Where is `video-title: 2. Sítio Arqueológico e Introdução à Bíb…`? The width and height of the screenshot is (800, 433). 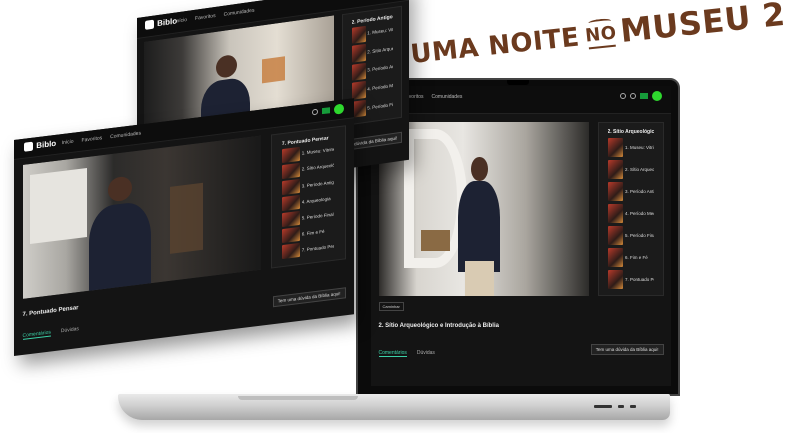 video-title: 2. Sítio Arqueológico e Introdução à Bíb… is located at coordinates (438, 326).